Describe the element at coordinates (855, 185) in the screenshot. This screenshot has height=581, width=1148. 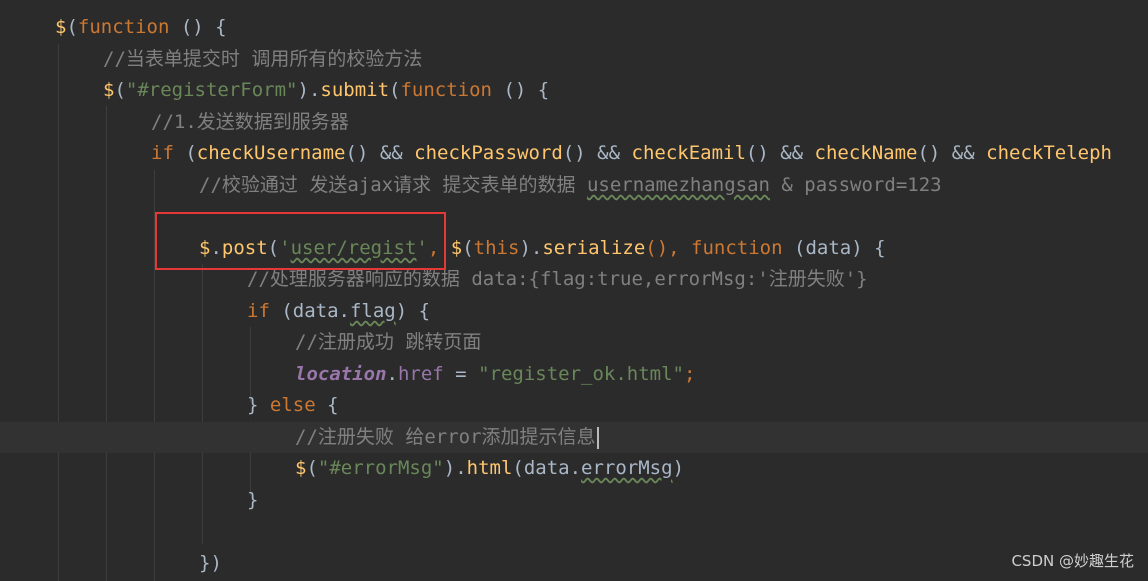
I see `comment: & password=123` at that location.